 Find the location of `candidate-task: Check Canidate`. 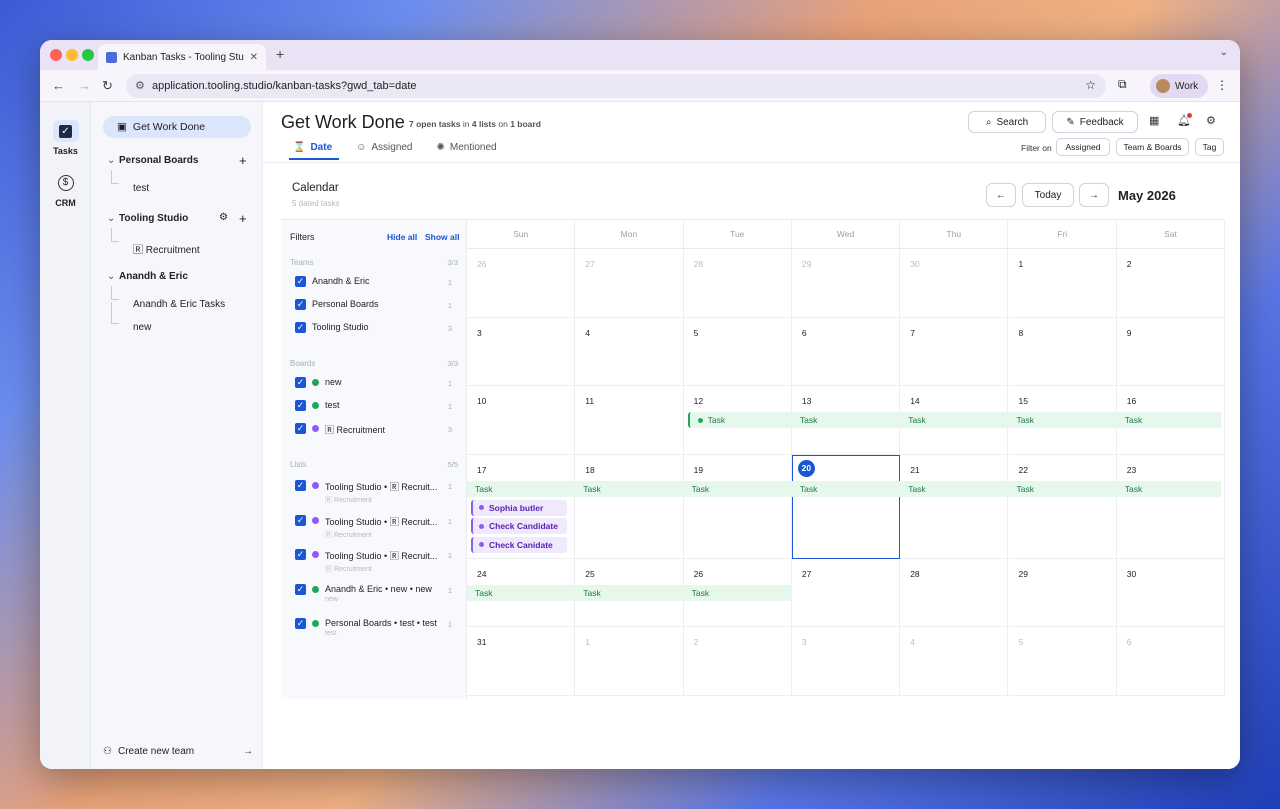

candidate-task: Check Canidate is located at coordinates (519, 544).